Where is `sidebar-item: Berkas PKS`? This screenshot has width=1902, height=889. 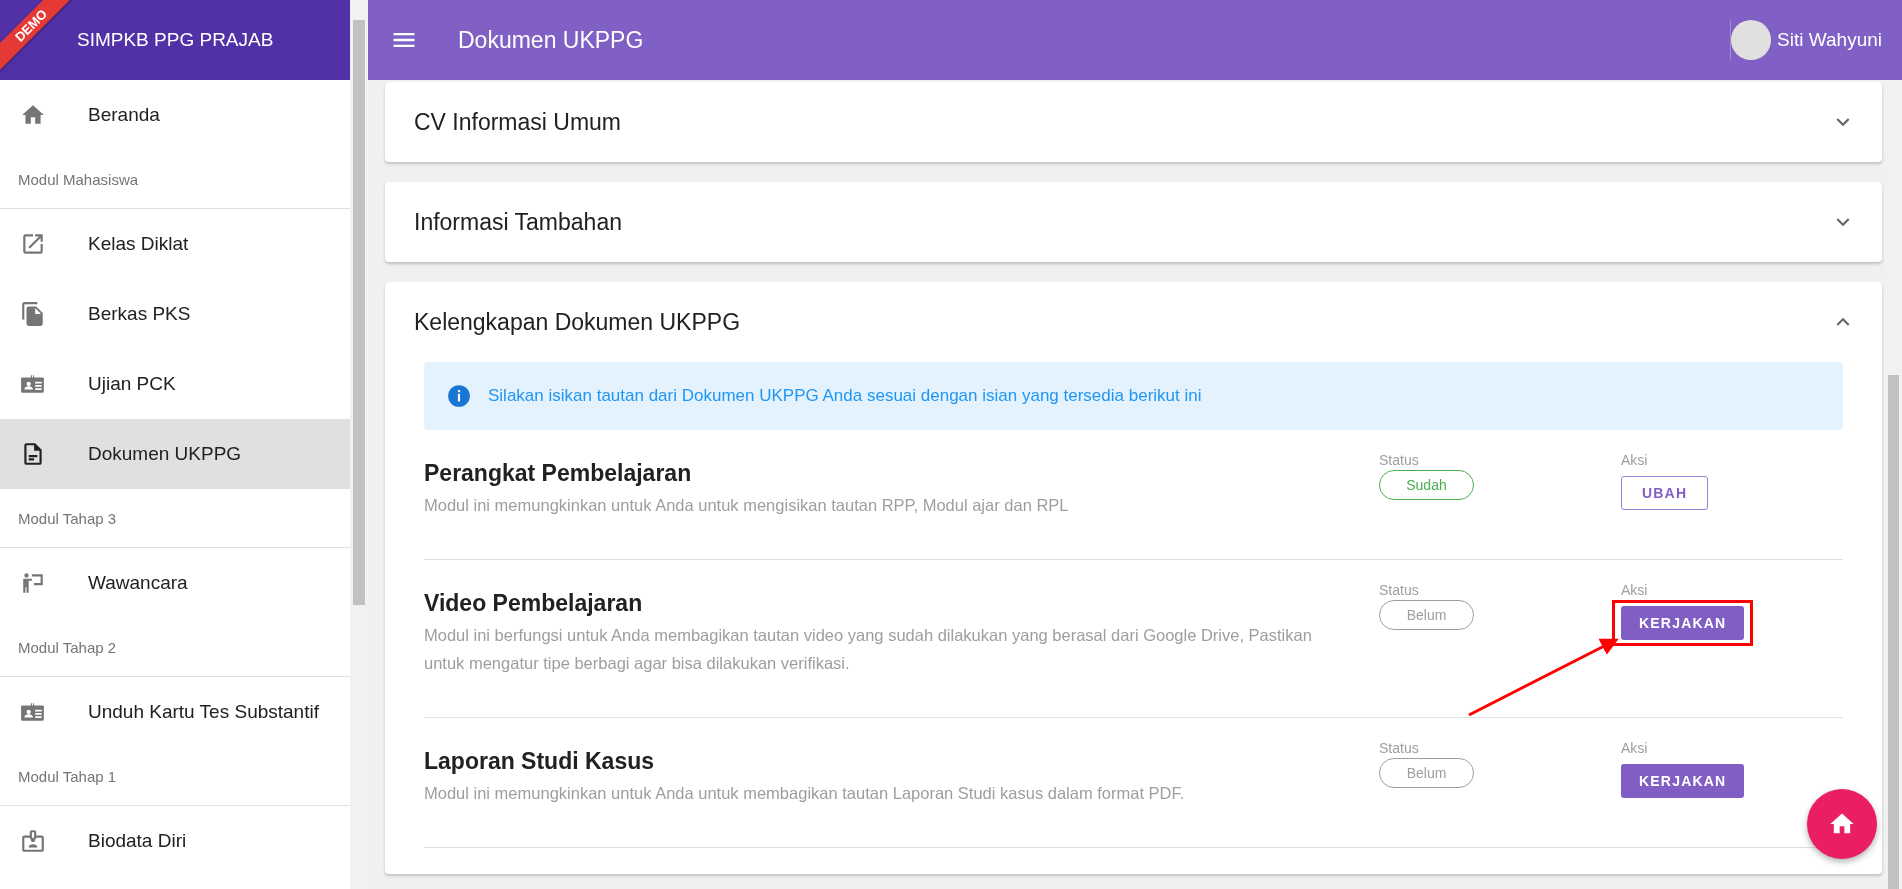 sidebar-item: Berkas PKS is located at coordinates (175, 314).